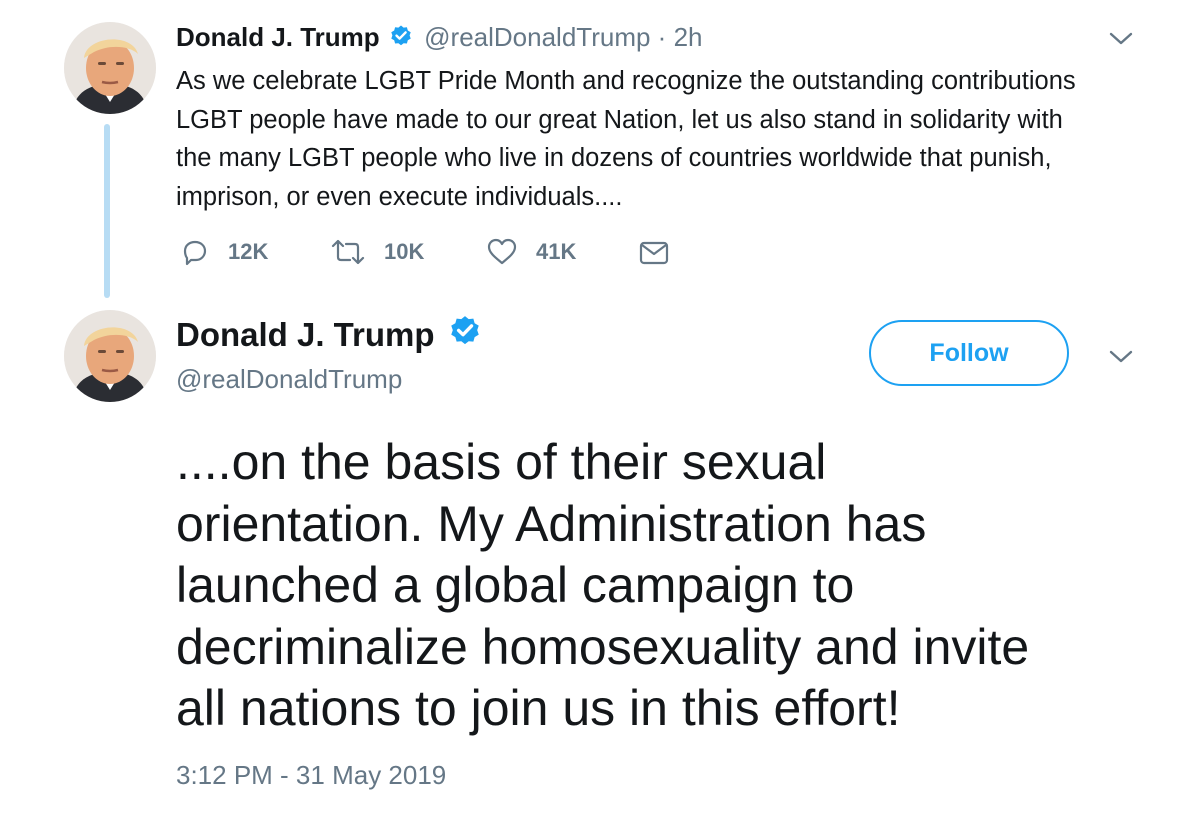  I want to click on like-icon, so click(502, 251).